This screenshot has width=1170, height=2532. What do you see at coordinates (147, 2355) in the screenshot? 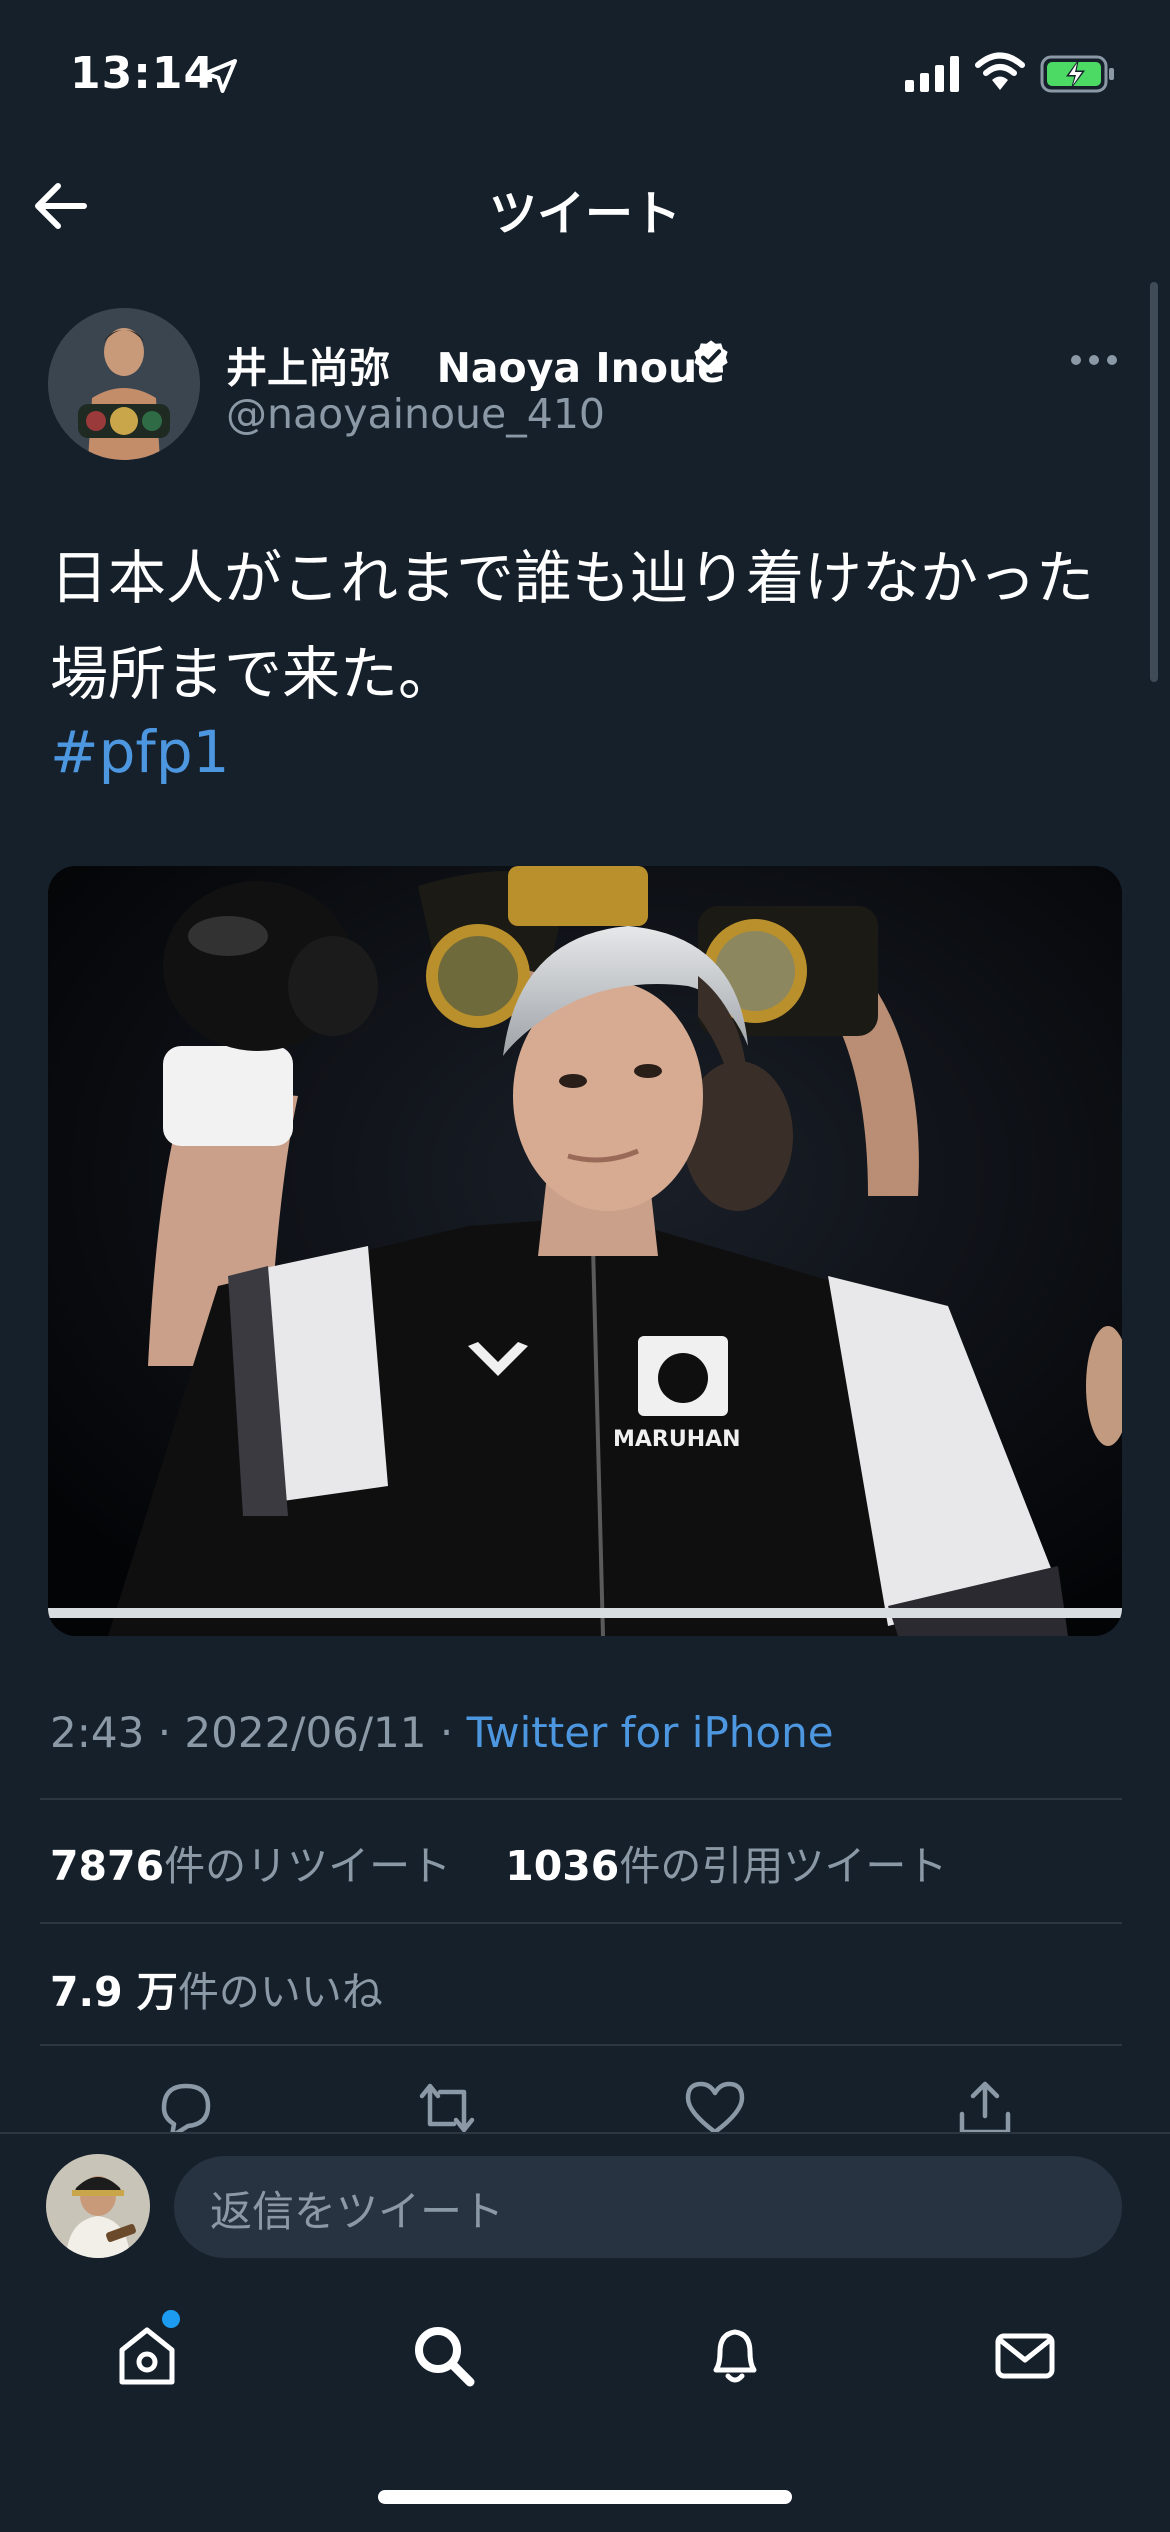
I see `home-icon` at bounding box center [147, 2355].